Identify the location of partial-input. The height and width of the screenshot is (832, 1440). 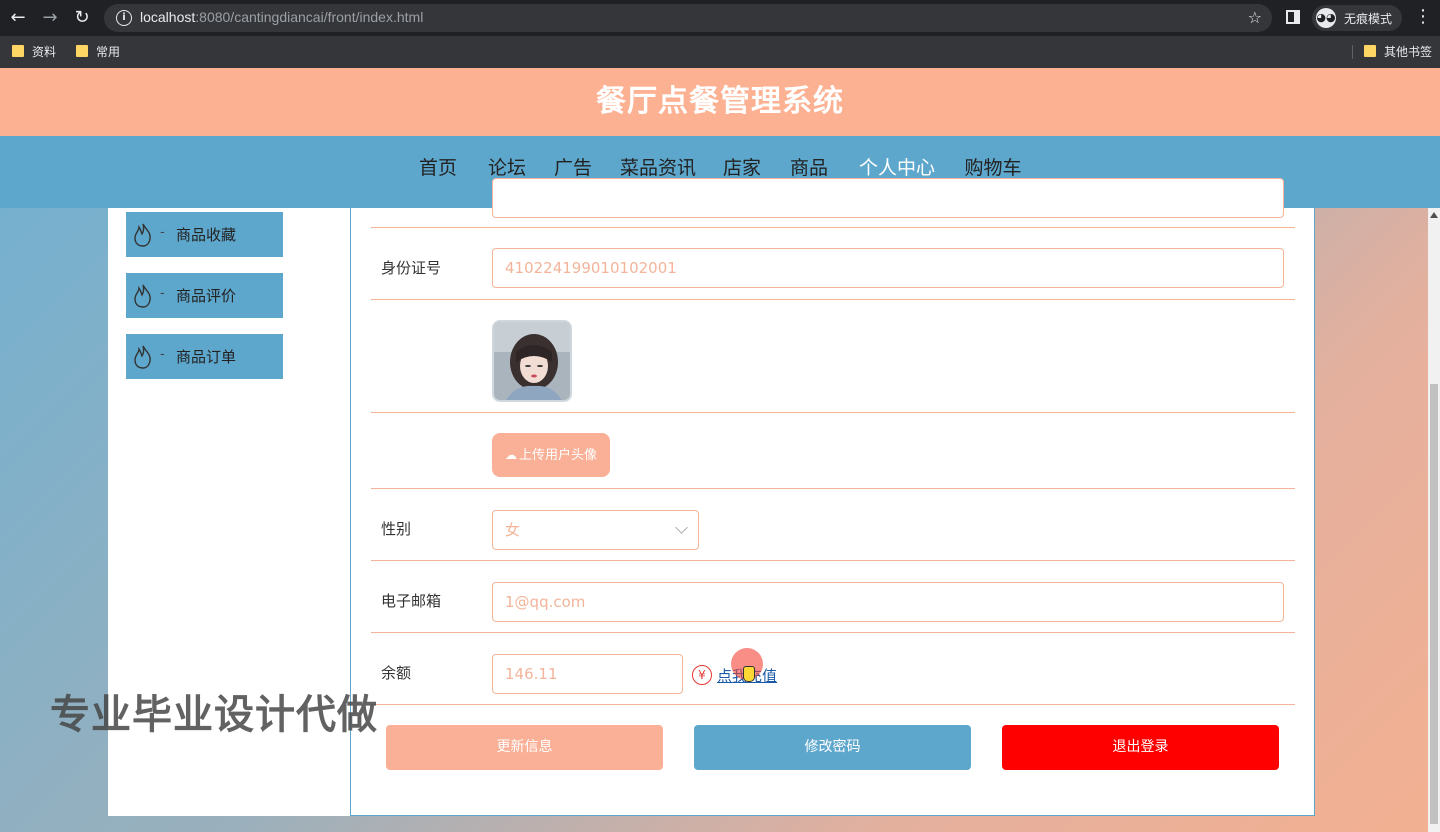
(888, 198).